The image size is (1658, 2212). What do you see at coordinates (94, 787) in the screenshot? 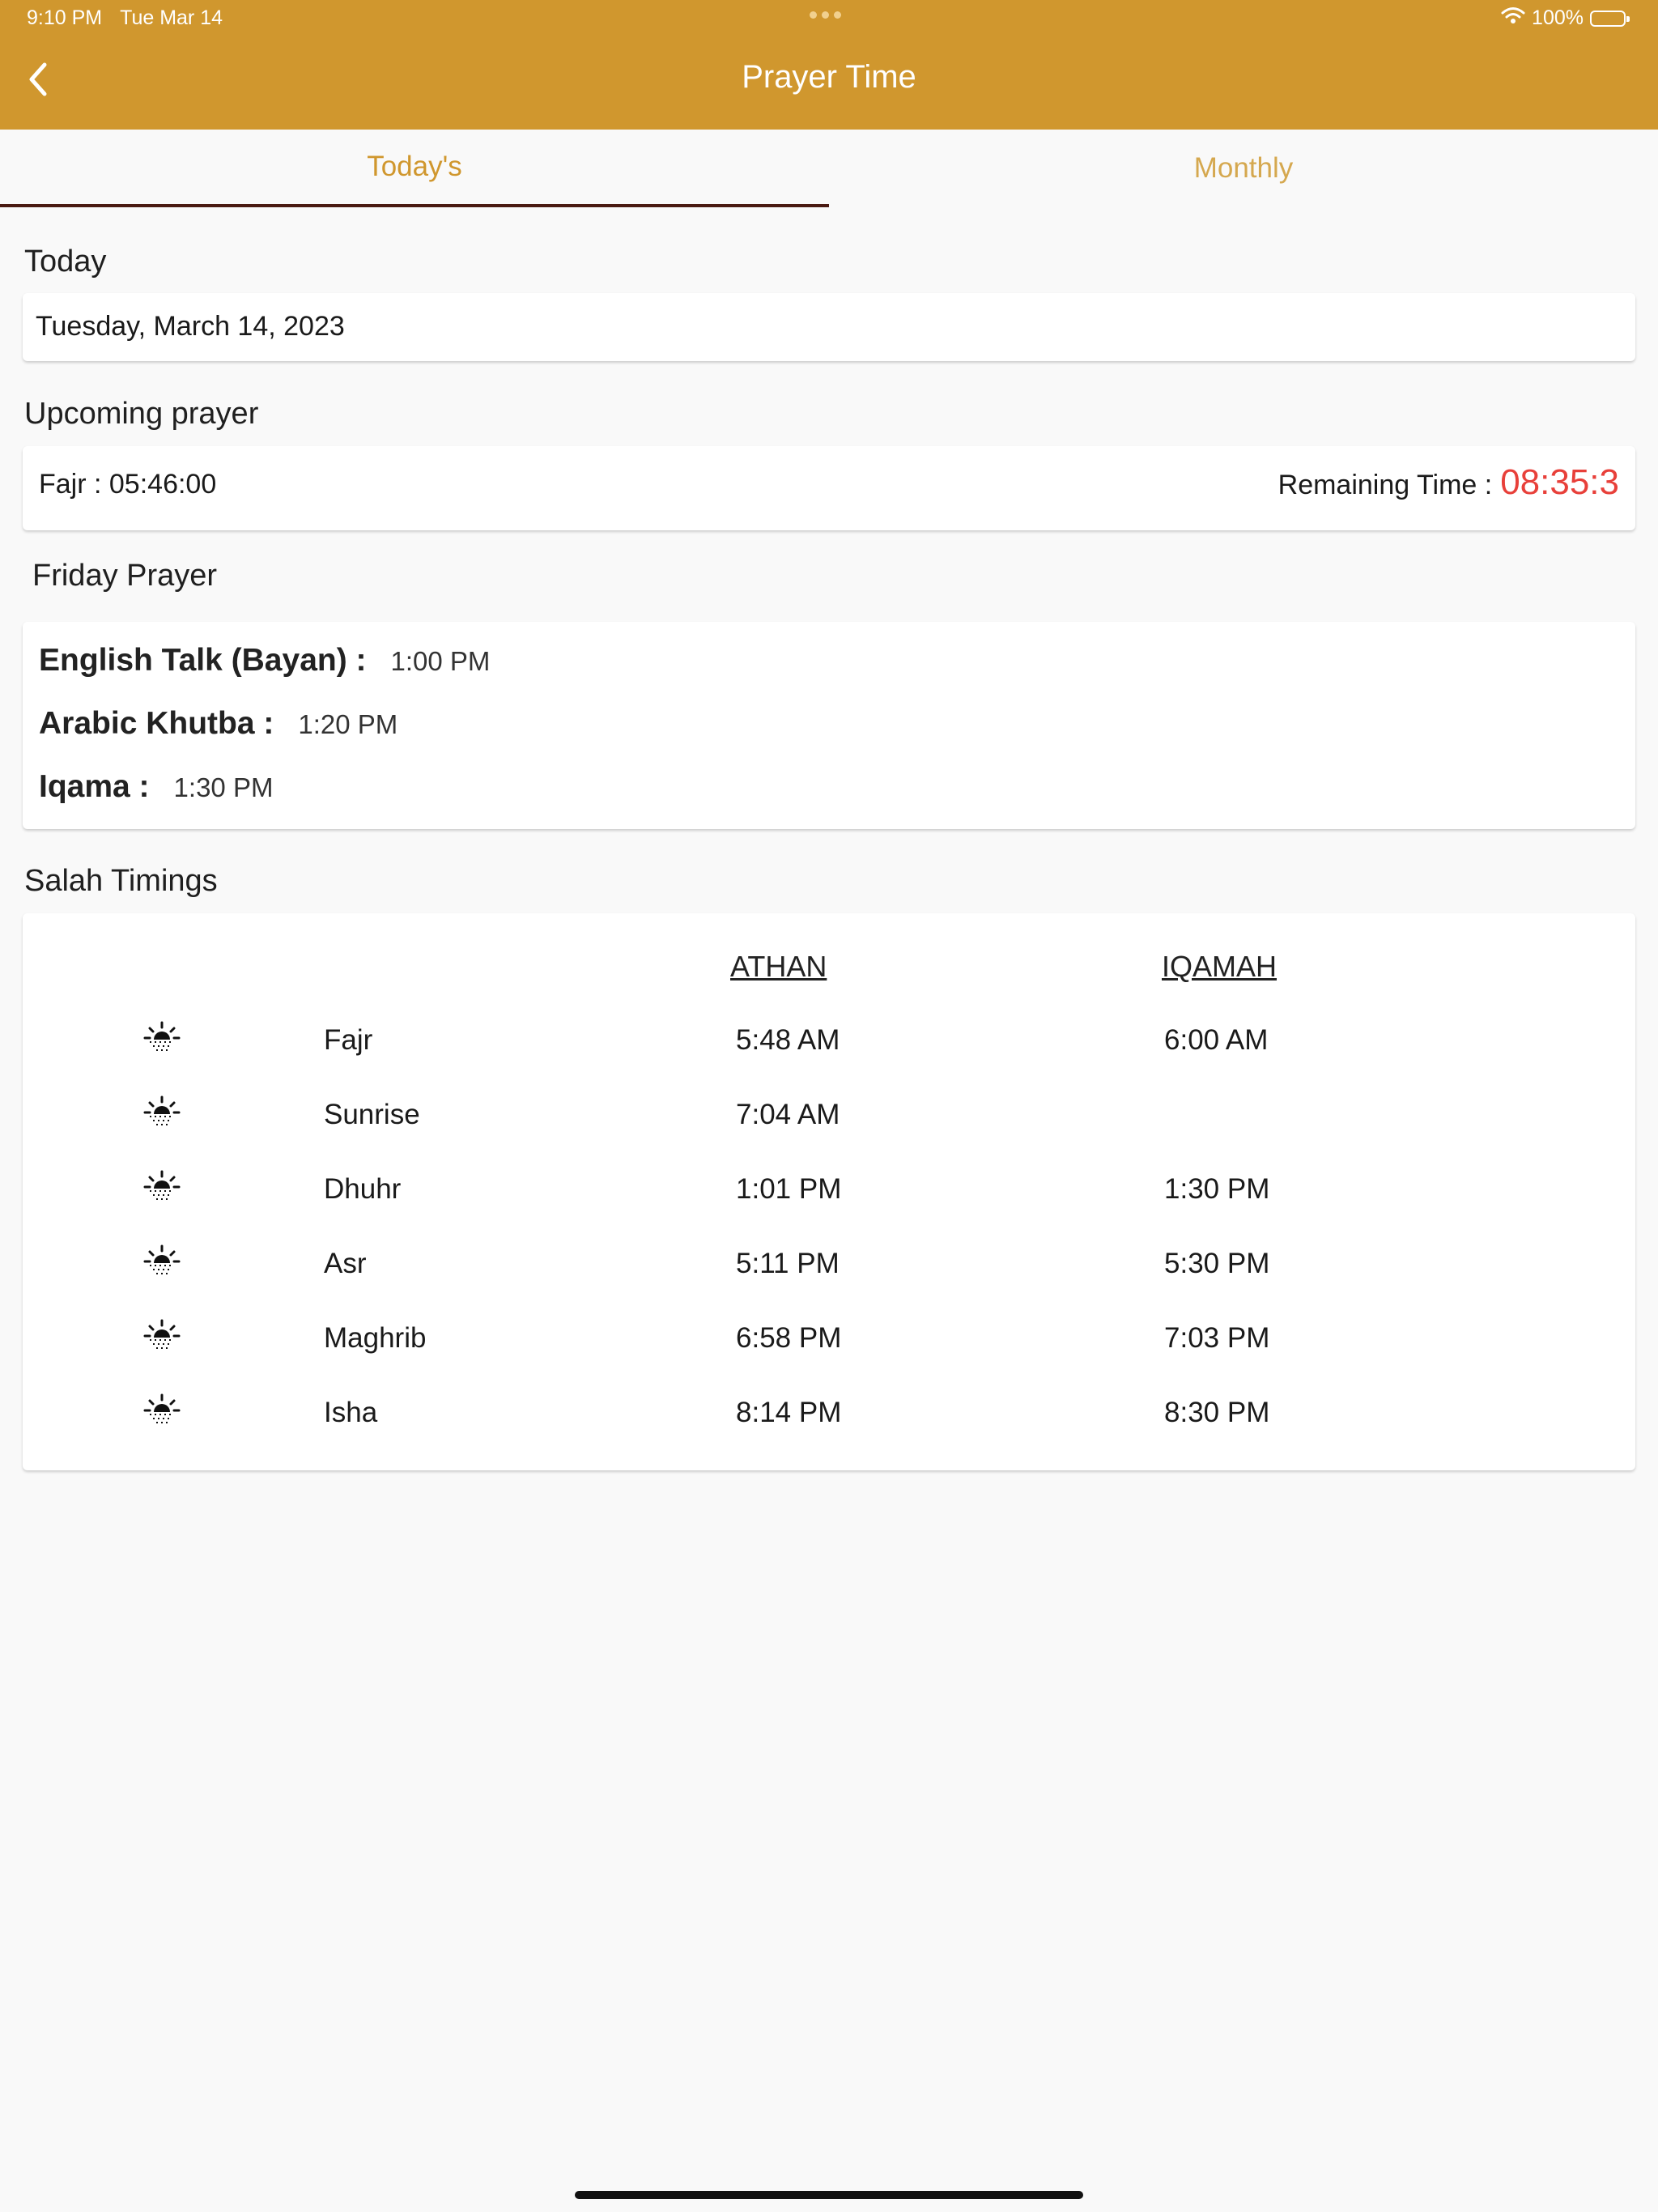
I see `friday-item-key: Iqama :` at bounding box center [94, 787].